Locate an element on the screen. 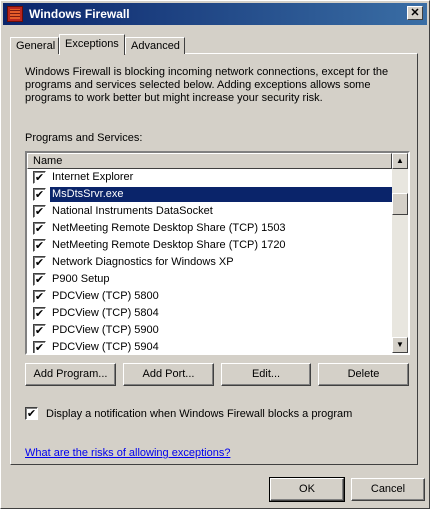 The image size is (430, 509). ok-button: OK is located at coordinates (307, 489).